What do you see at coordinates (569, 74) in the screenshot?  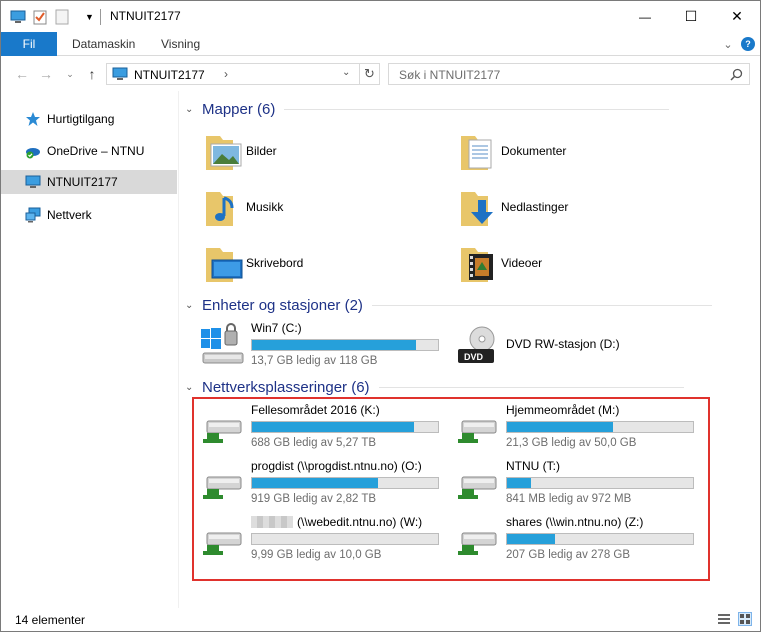 I see `search-input: Søk i NTNUIT2177` at bounding box center [569, 74].